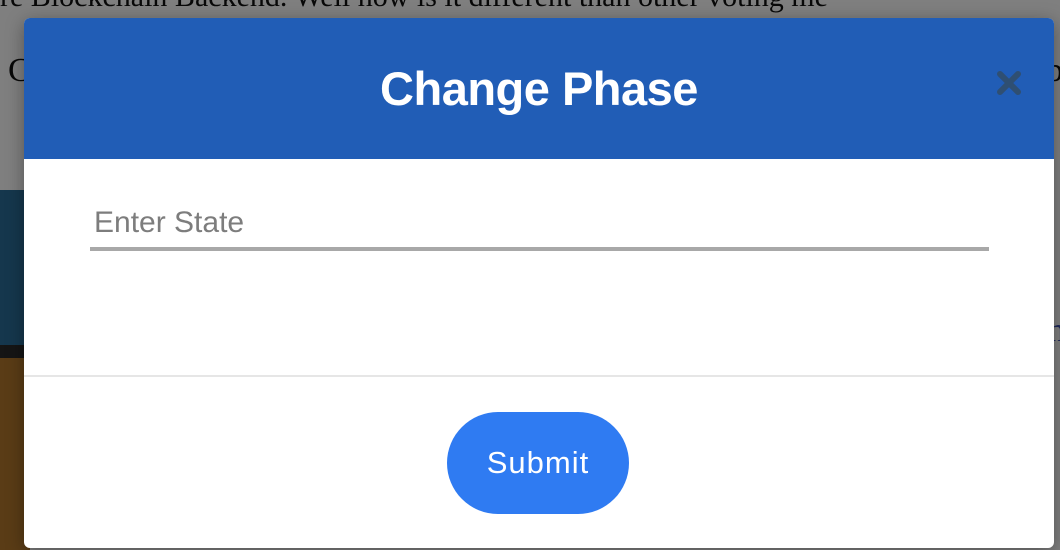 This screenshot has width=1060, height=550. I want to click on close-icon, so click(1009, 83).